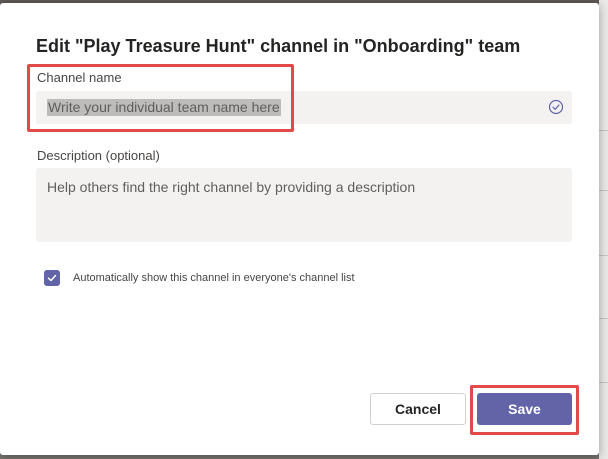  Describe the element at coordinates (603, 229) in the screenshot. I see `background-app-edge` at that location.